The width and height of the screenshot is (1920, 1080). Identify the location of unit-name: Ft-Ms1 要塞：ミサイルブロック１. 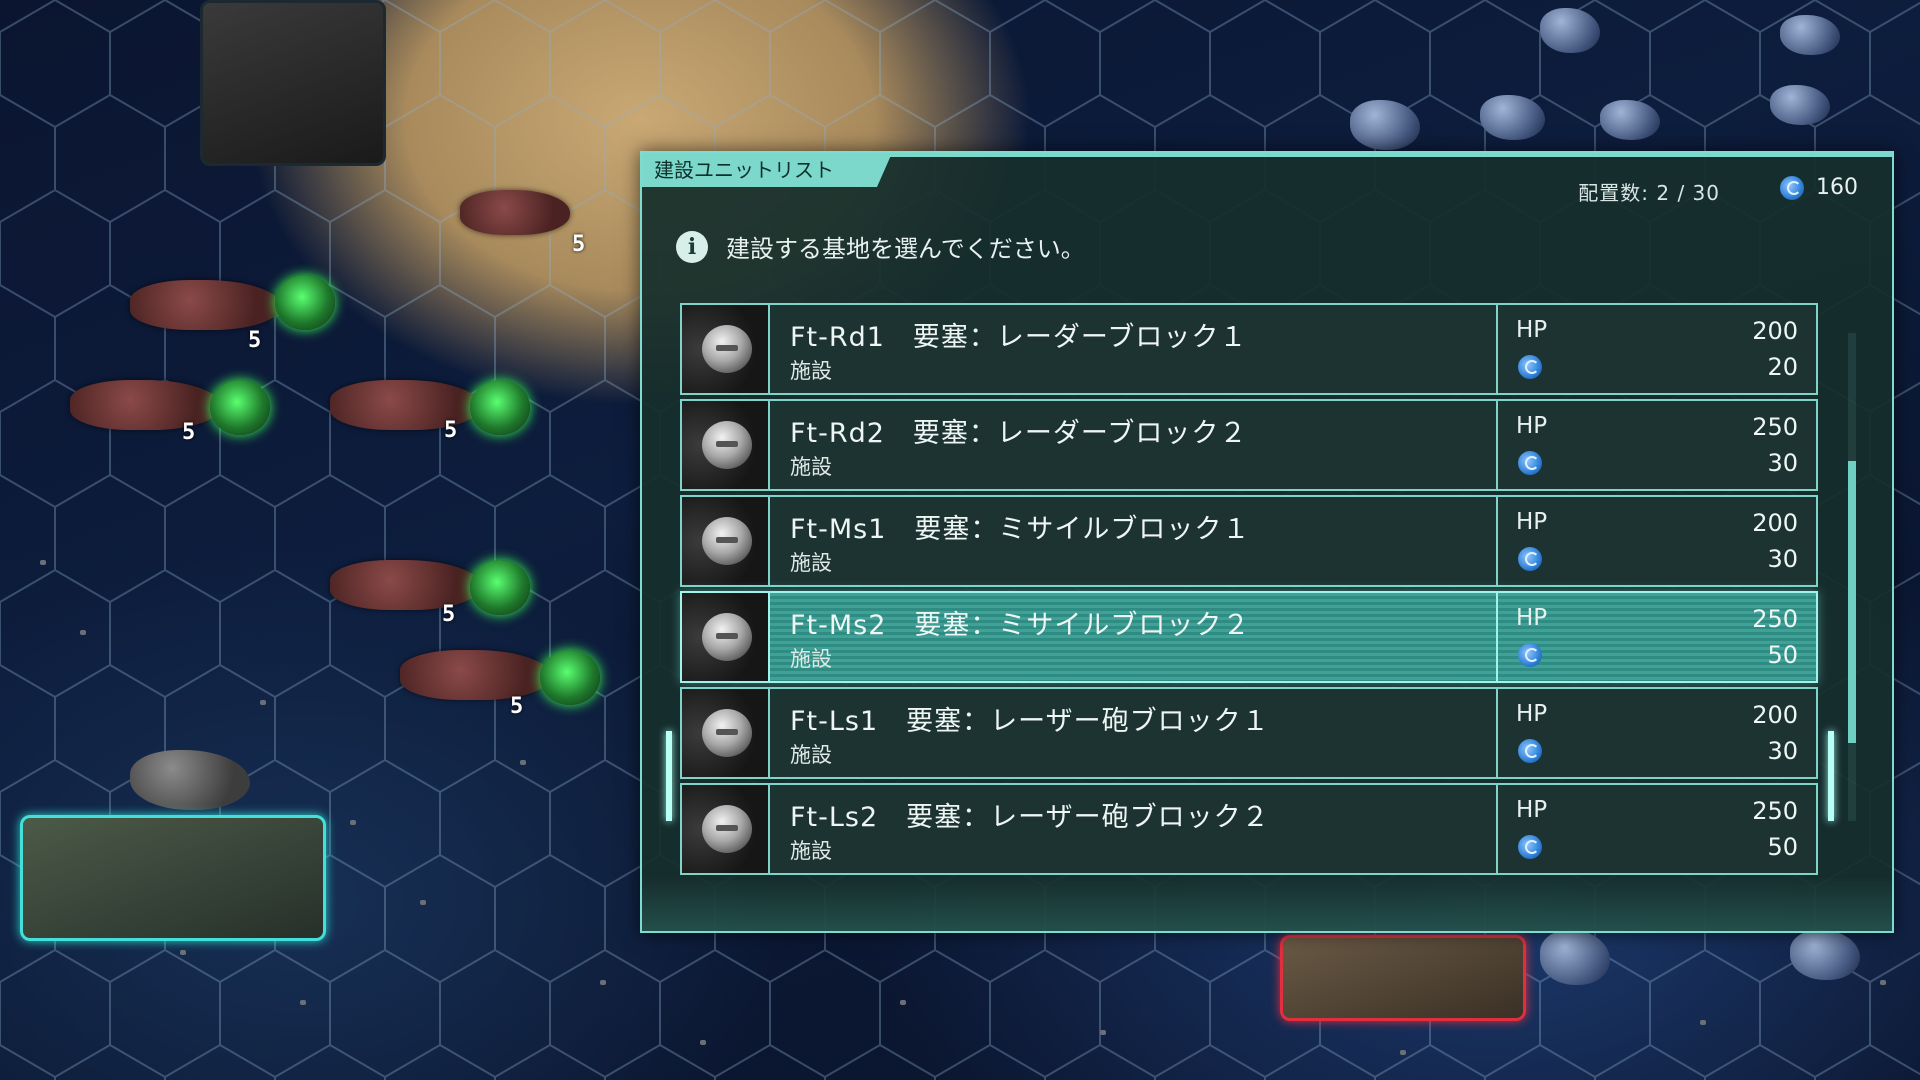
(1020, 529).